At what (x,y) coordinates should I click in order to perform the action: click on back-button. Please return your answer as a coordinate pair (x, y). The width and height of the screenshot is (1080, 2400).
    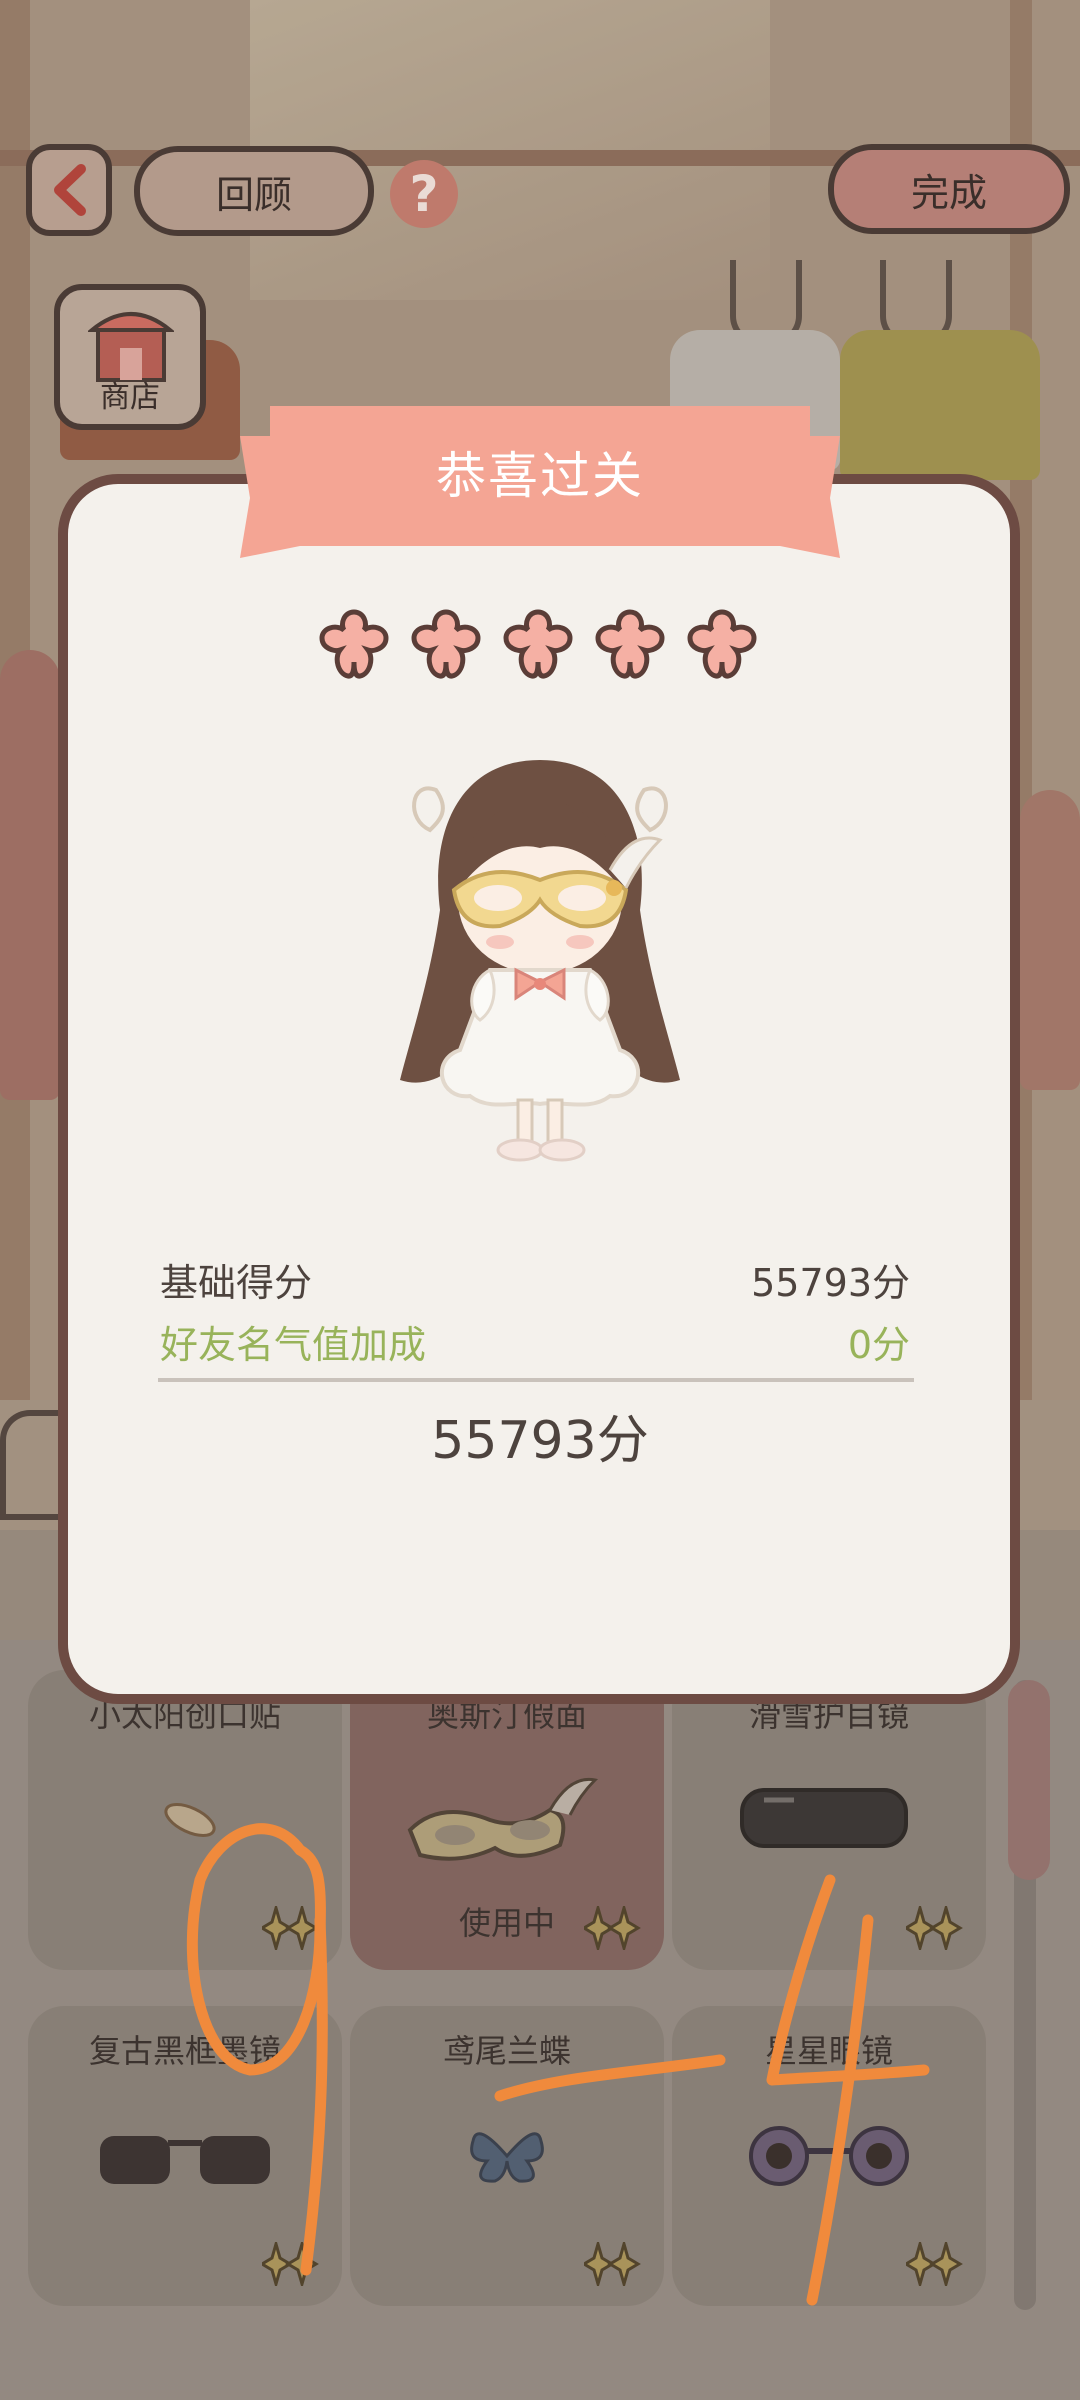
    Looking at the image, I should click on (69, 190).